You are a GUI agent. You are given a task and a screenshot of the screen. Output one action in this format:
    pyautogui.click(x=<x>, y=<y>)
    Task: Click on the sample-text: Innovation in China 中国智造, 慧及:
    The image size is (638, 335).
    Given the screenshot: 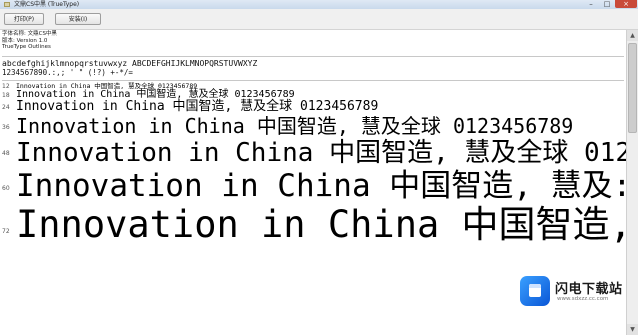 What is the action you would take?
    pyautogui.click(x=321, y=186)
    